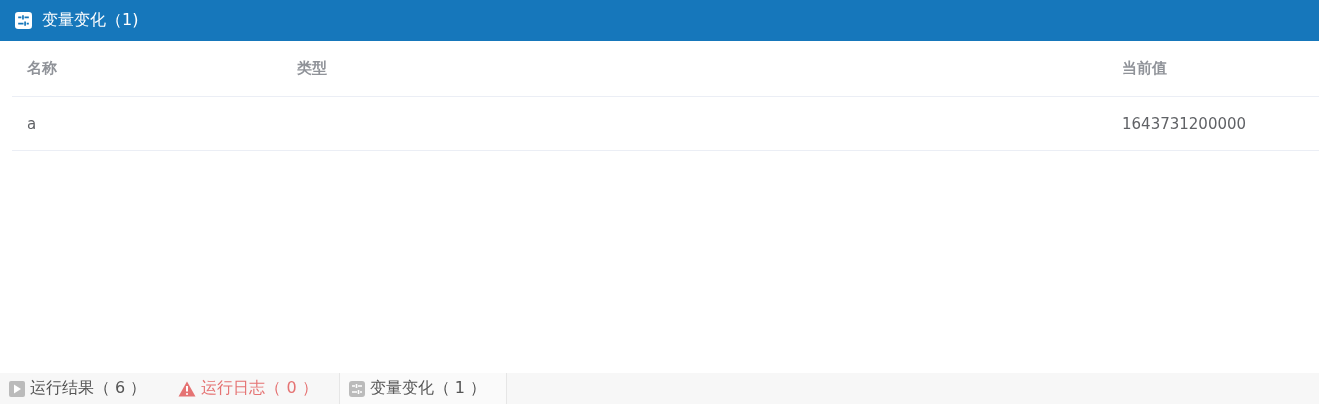 The width and height of the screenshot is (1319, 404). I want to click on column-header: 名称, so click(42, 68).